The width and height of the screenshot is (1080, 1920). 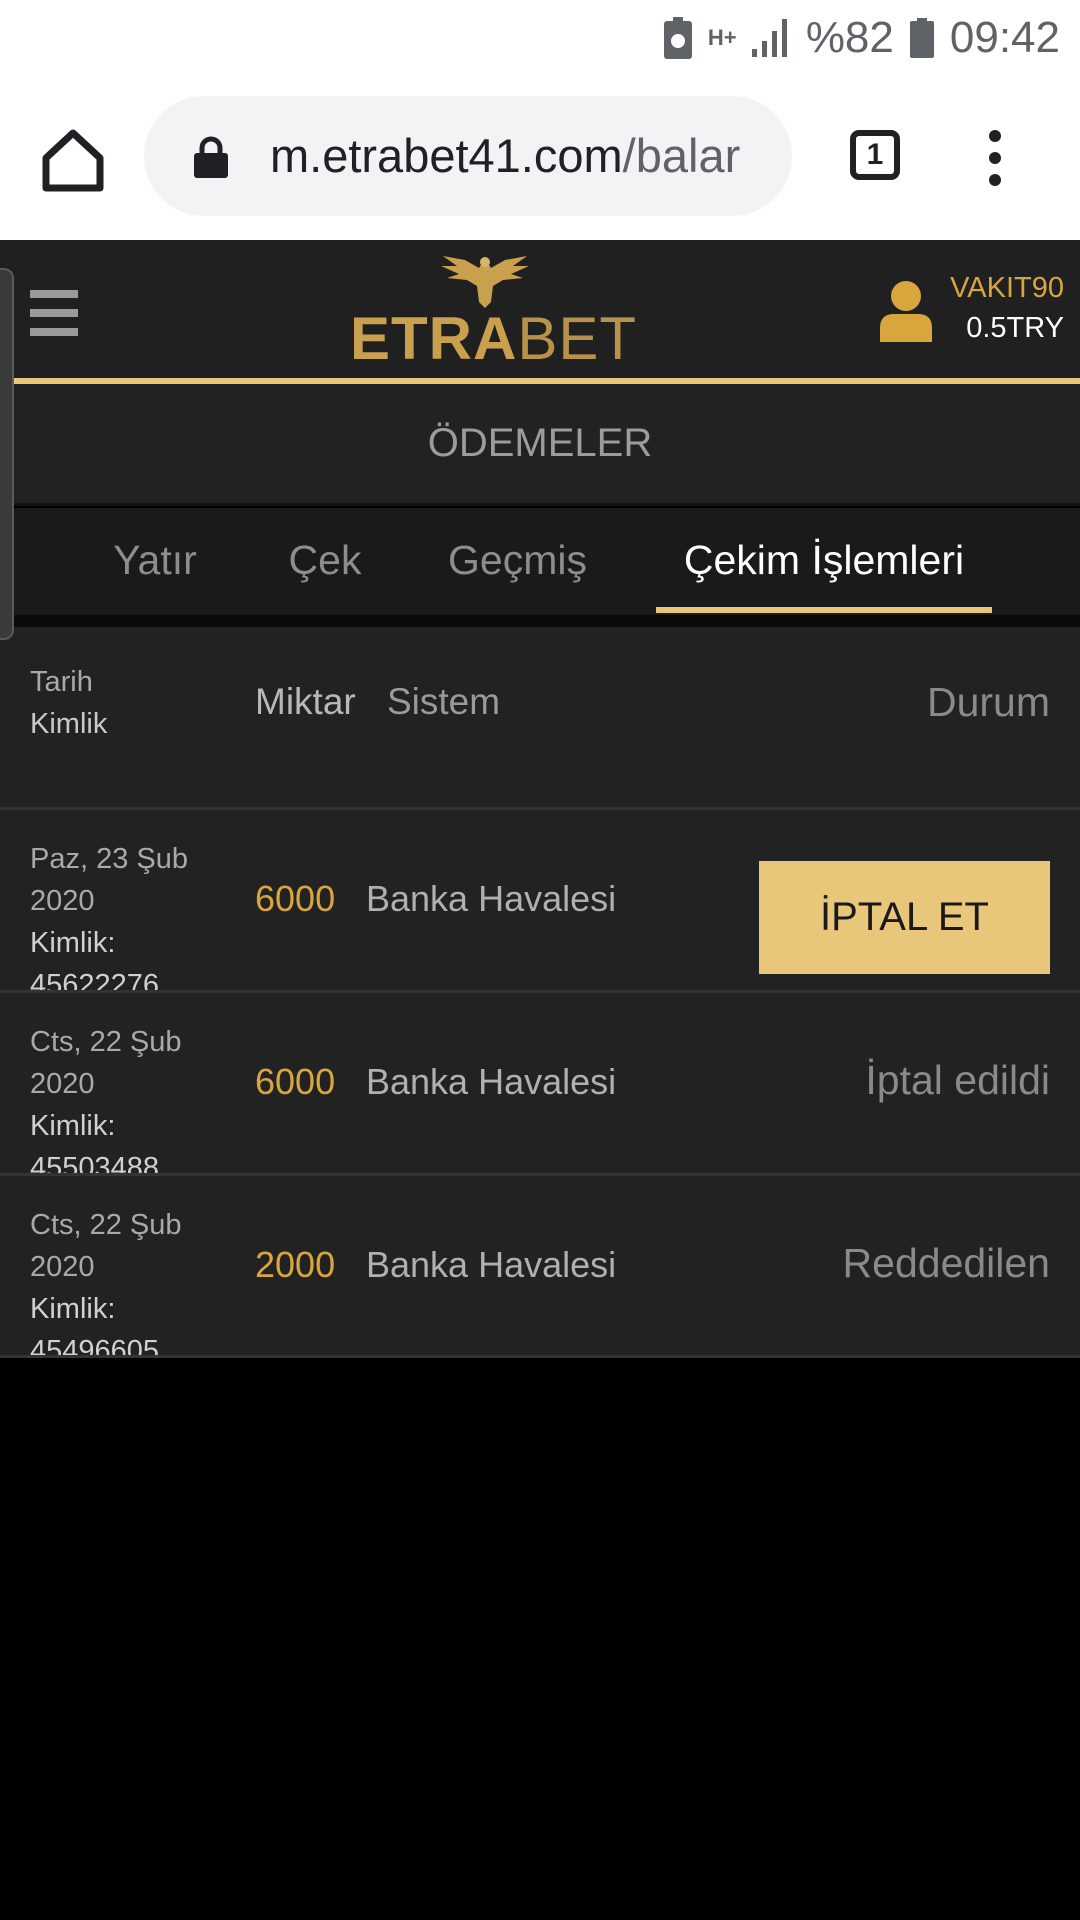 I want to click on tab-withdraw: Çek, so click(x=325, y=561).